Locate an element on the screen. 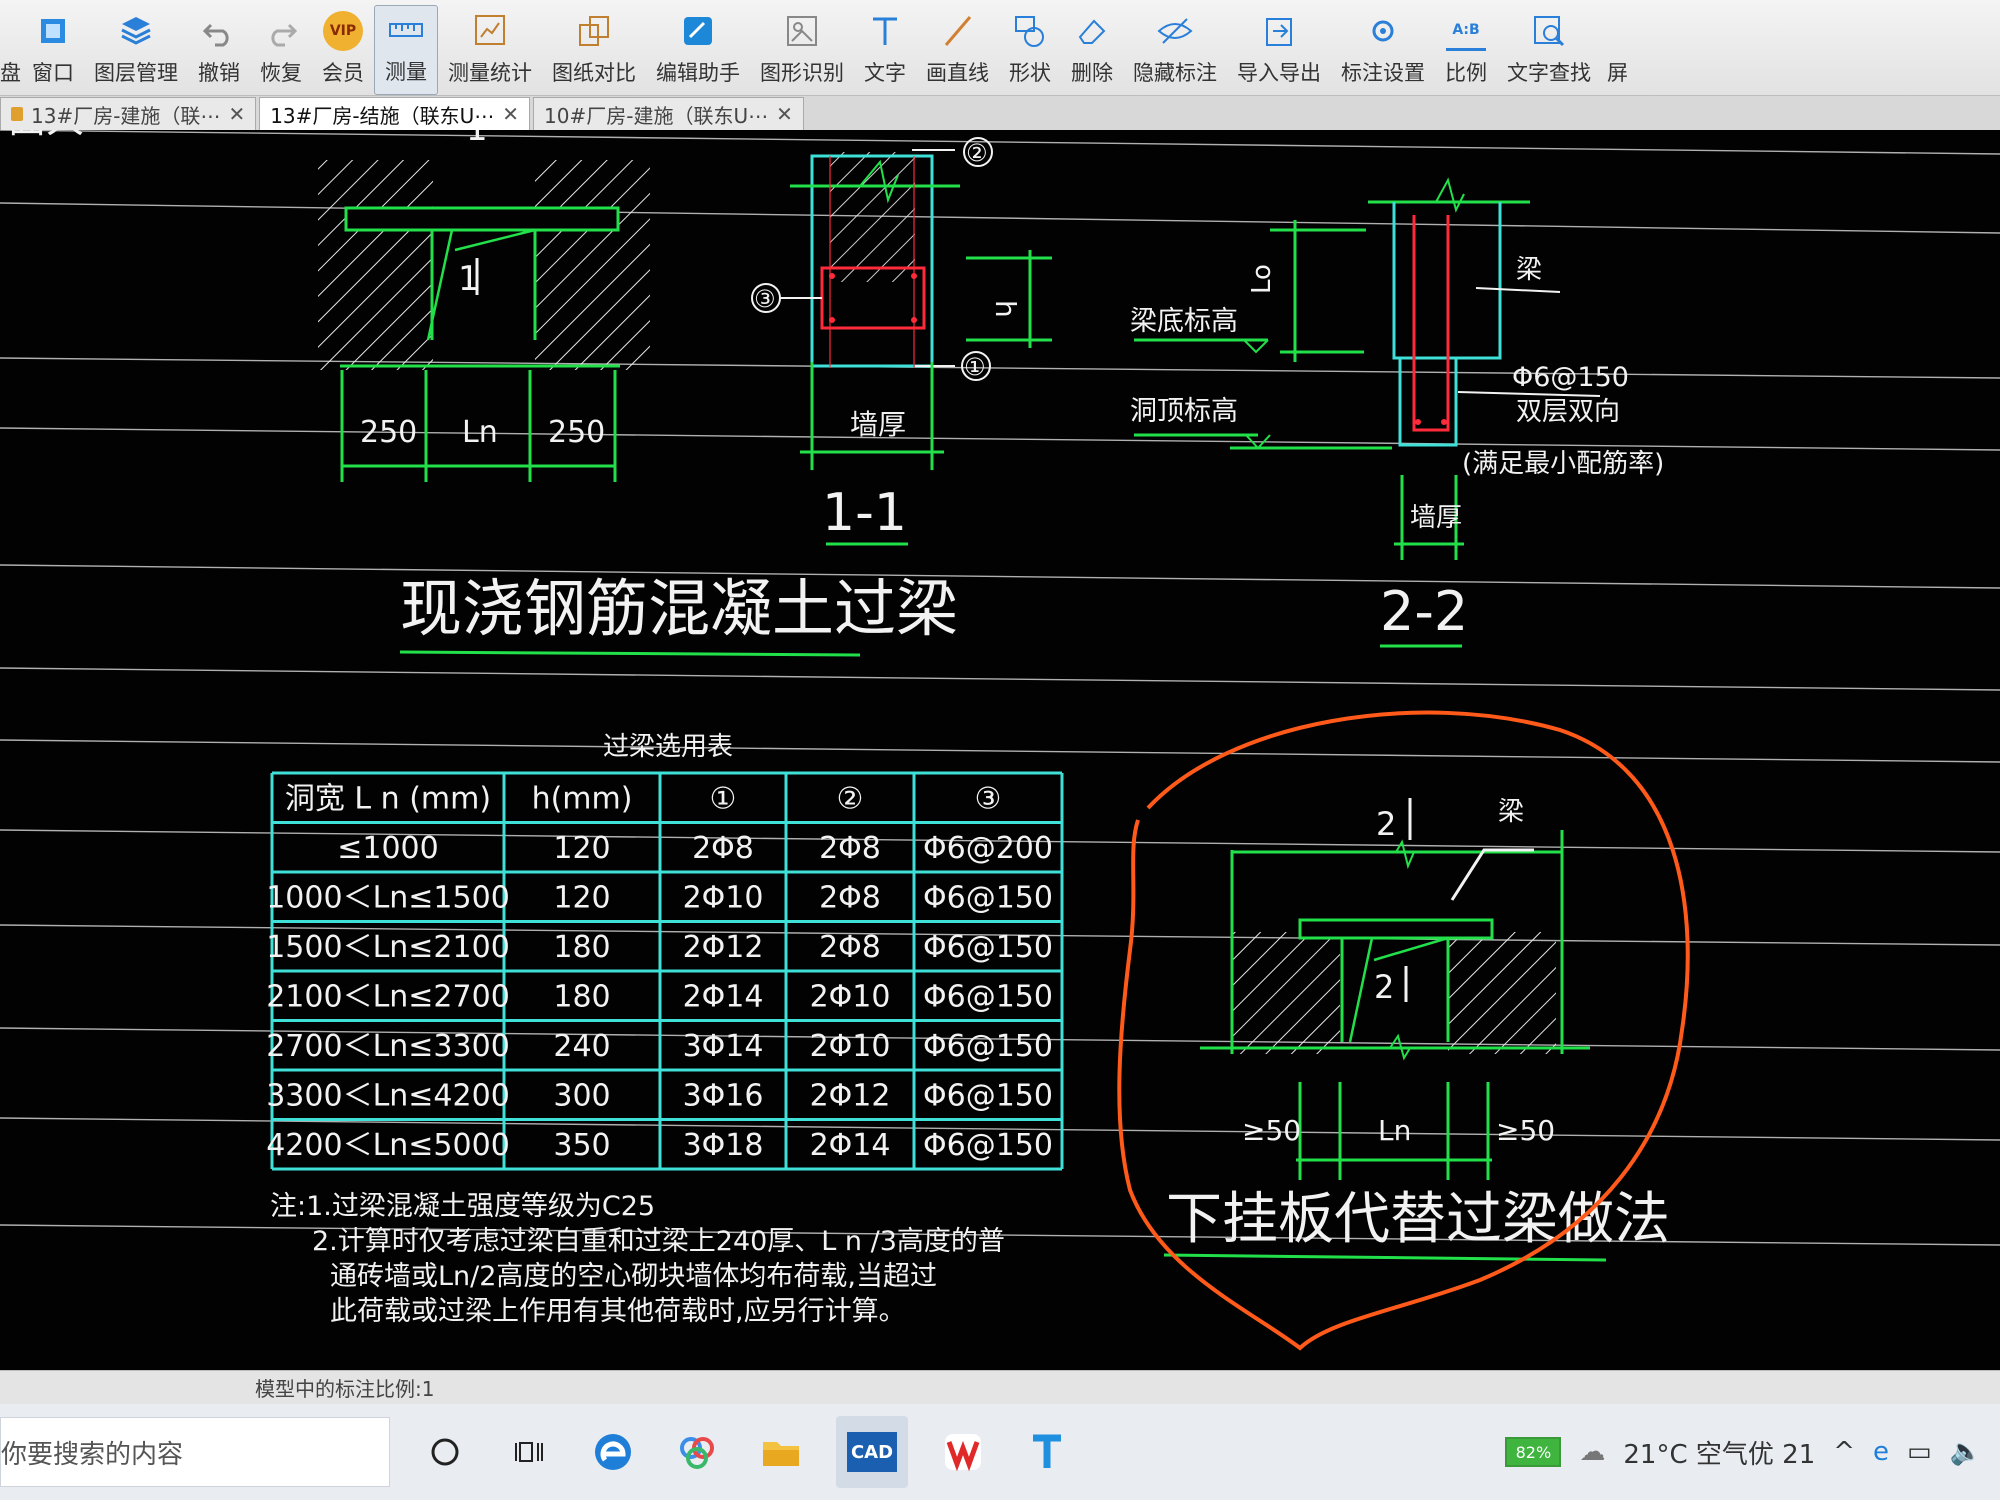  toolbar-scale-button: A:B 比例 is located at coordinates (1466, 50).